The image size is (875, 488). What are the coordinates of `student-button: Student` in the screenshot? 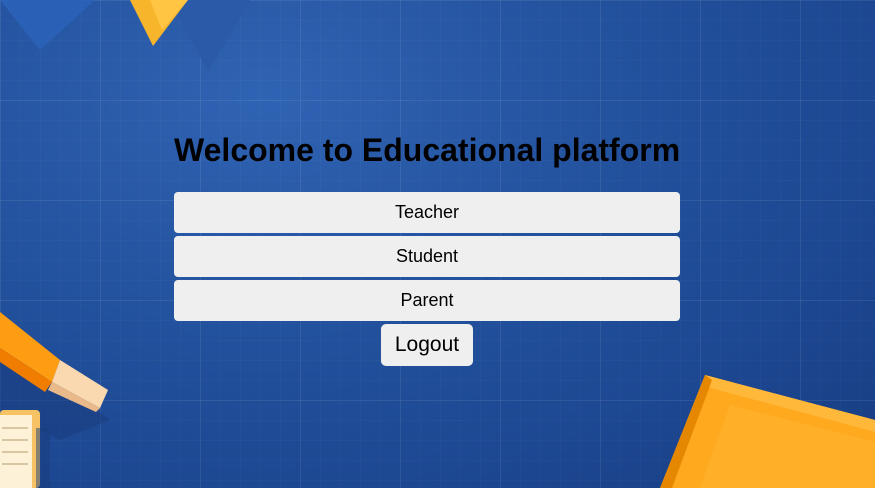 It's located at (427, 256).